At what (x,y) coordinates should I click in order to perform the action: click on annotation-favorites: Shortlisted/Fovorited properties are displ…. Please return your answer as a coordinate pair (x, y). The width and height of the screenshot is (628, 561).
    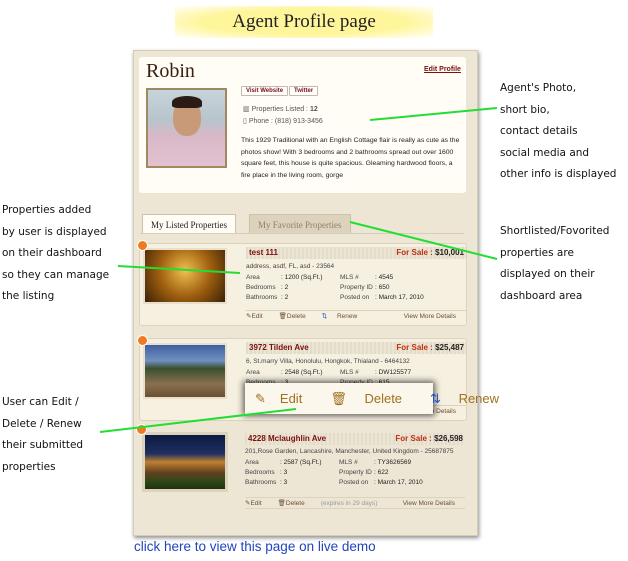
    Looking at the image, I should click on (555, 263).